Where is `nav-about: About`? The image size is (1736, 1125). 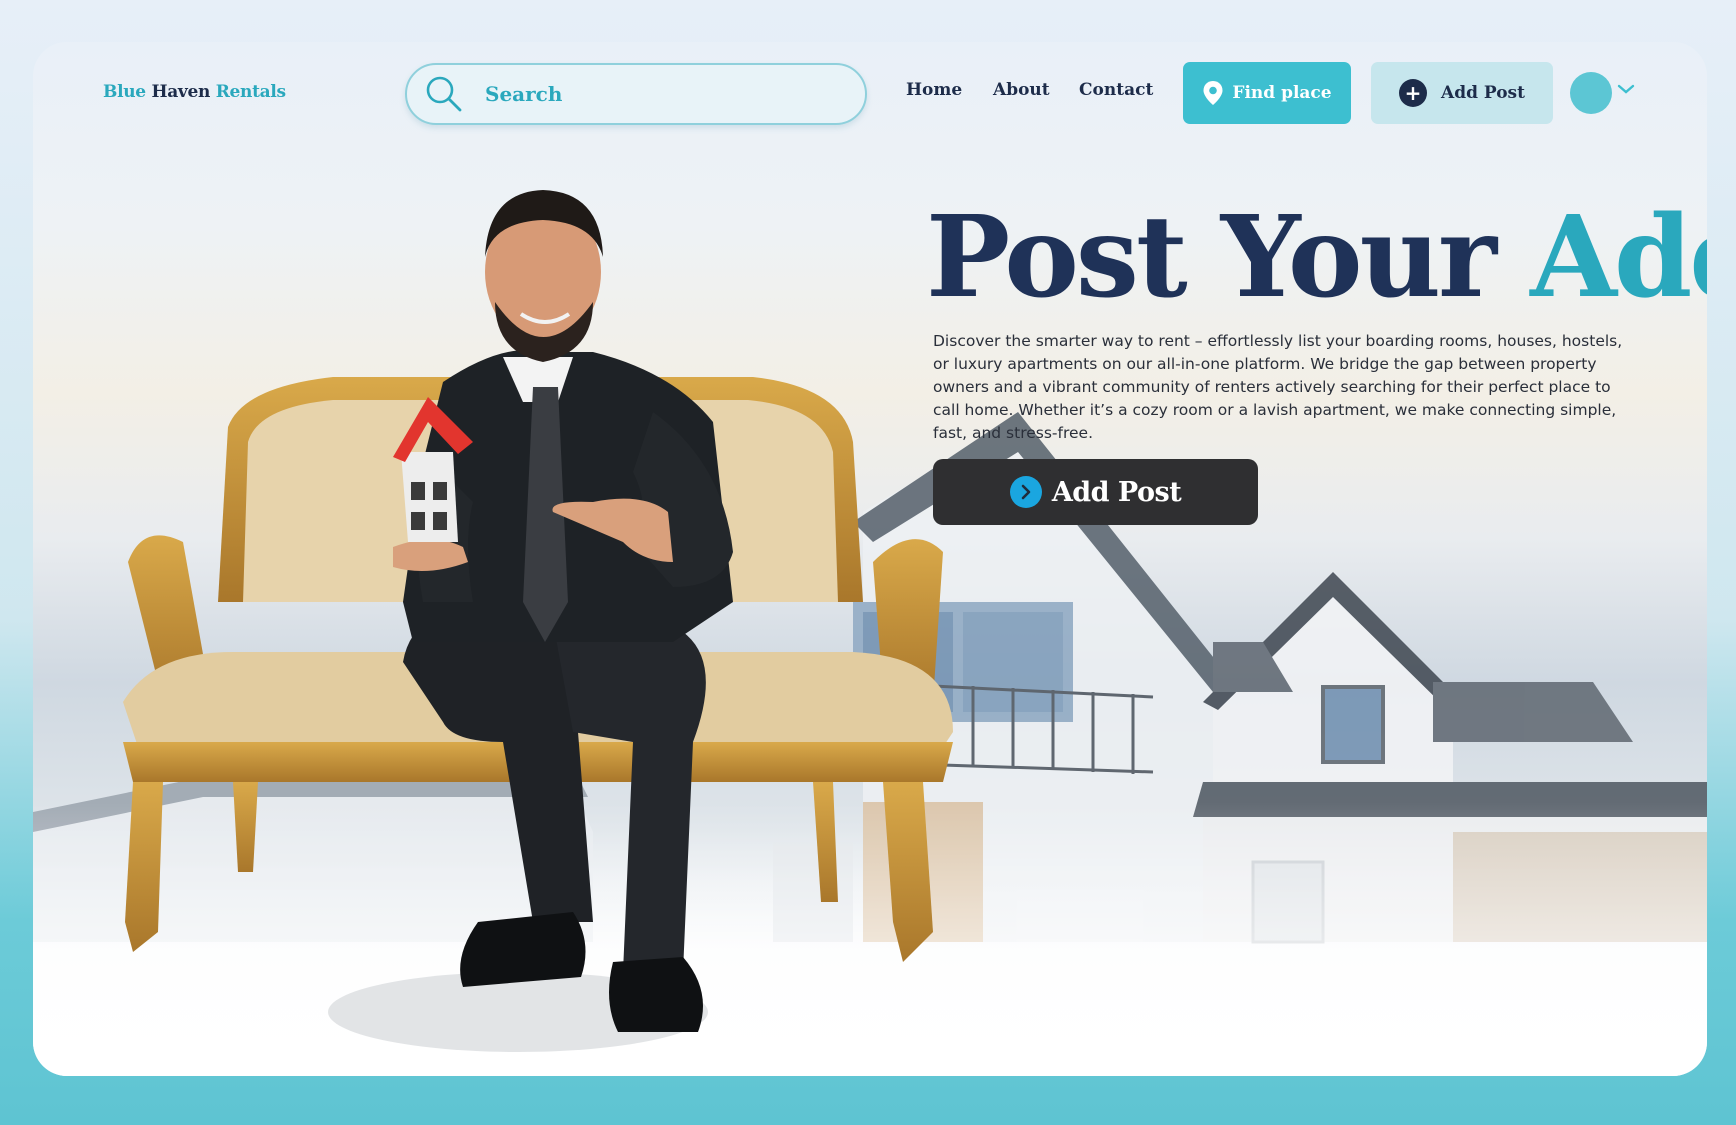 nav-about: About is located at coordinates (1021, 90).